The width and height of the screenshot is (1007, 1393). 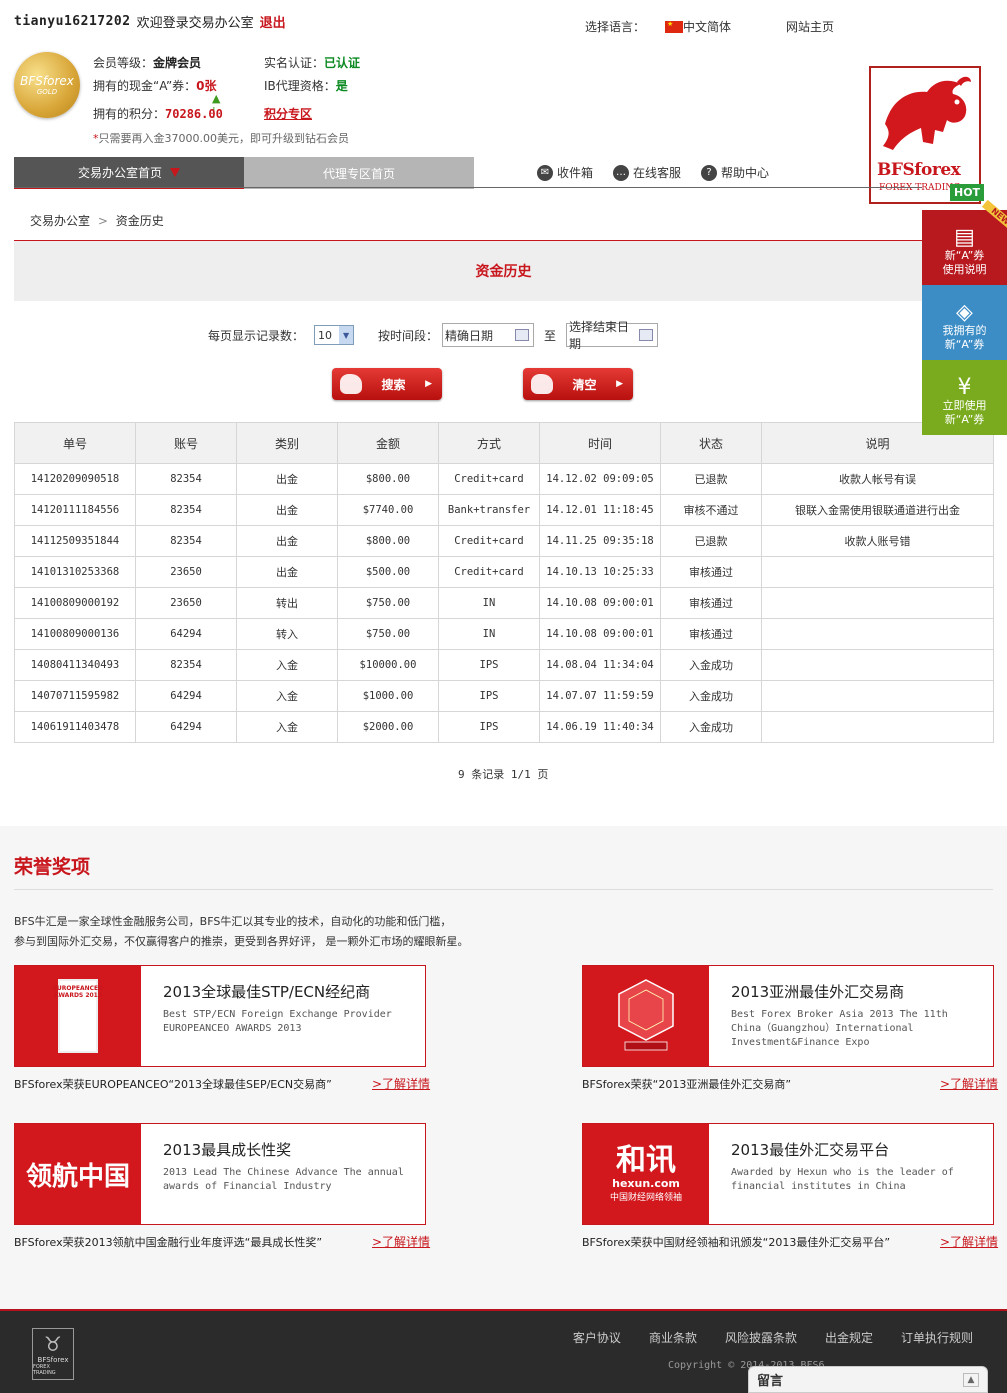 I want to click on table-cell: $10000.00, so click(x=388, y=665).